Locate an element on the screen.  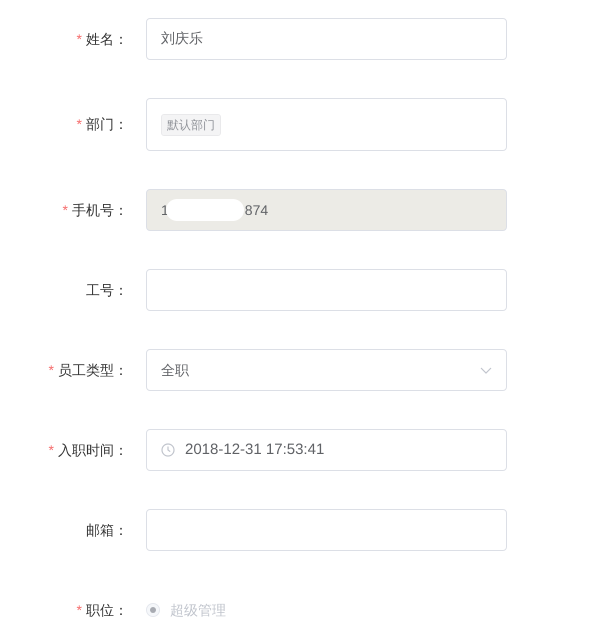
field-label: 姓名： is located at coordinates (107, 38).